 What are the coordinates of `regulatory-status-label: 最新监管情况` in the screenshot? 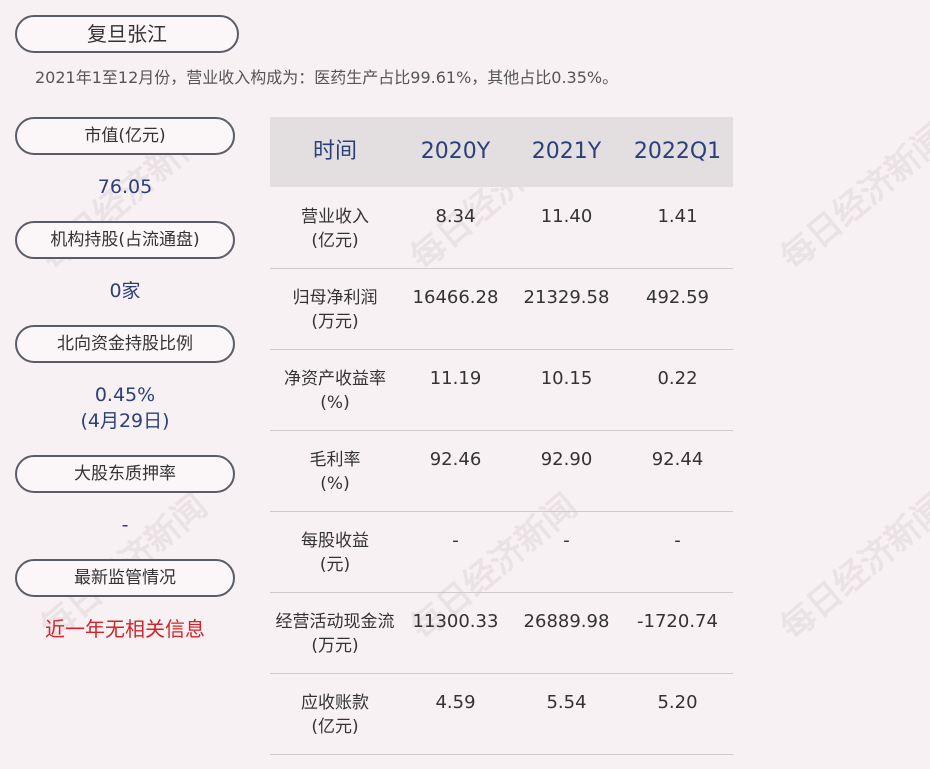 It's located at (125, 578).